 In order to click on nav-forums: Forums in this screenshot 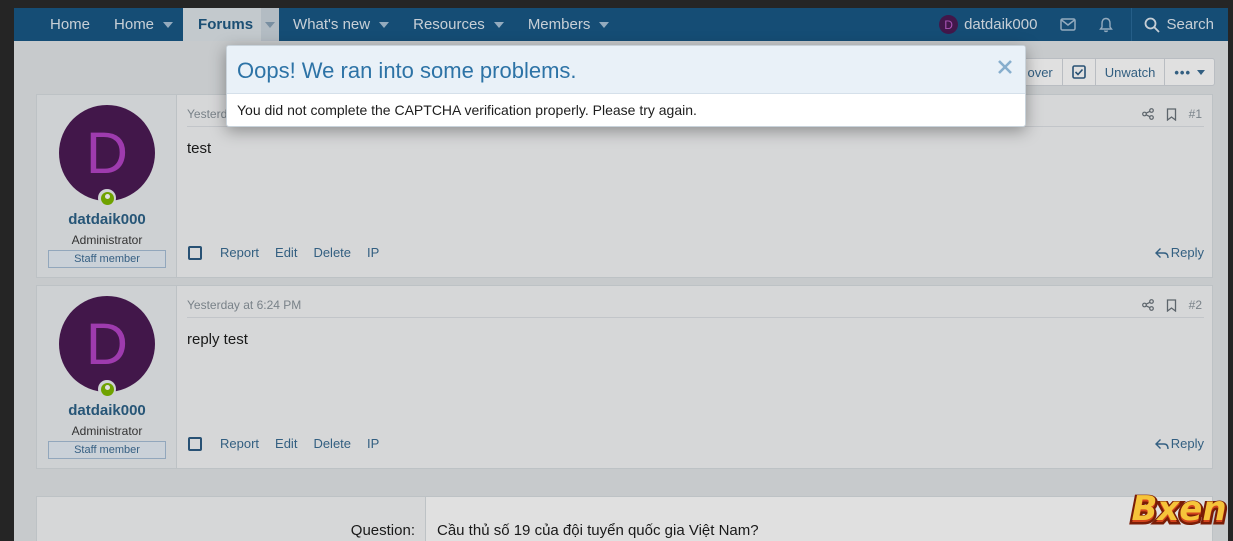, I will do `click(231, 24)`.